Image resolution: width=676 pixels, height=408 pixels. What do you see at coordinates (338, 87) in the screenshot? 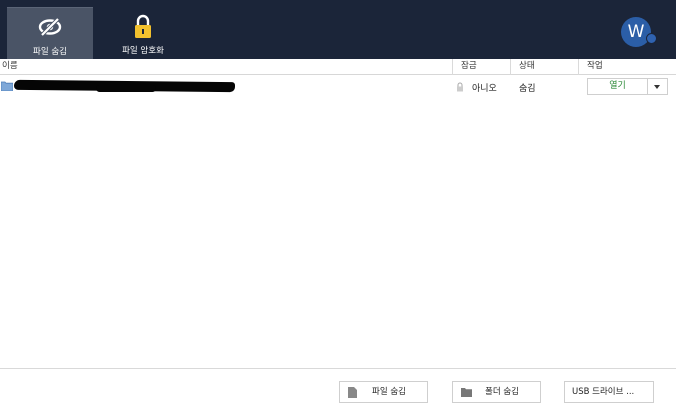
I see `table-row: 아니오 숨김 열기` at bounding box center [338, 87].